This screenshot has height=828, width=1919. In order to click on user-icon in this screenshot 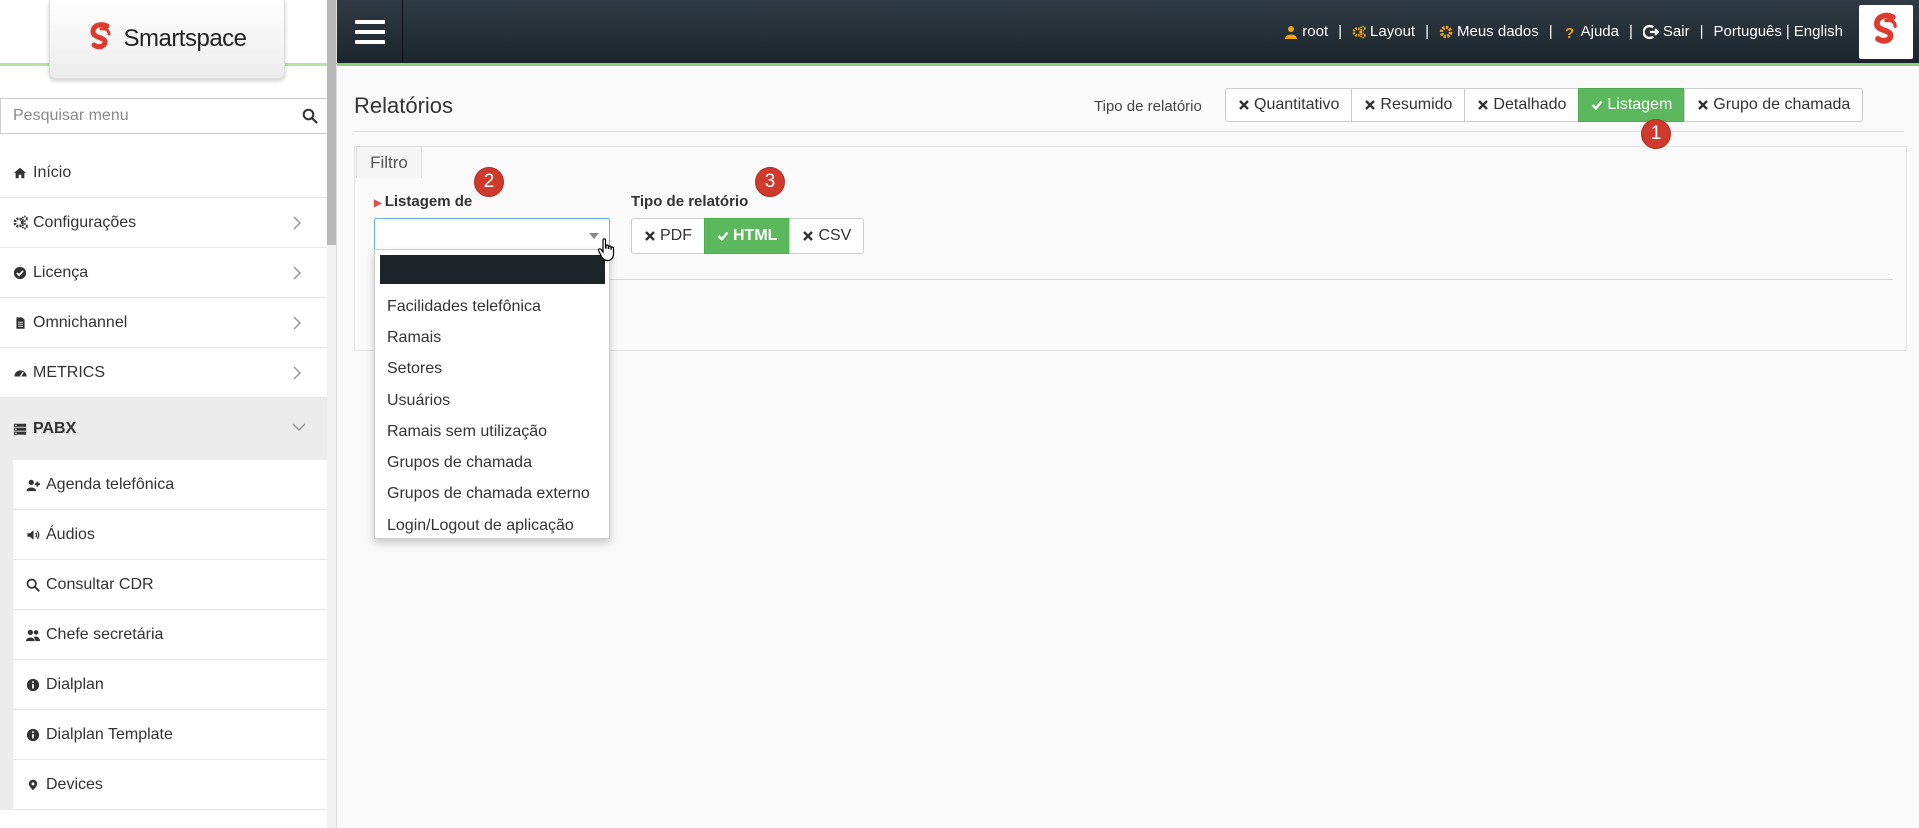, I will do `click(1291, 32)`.